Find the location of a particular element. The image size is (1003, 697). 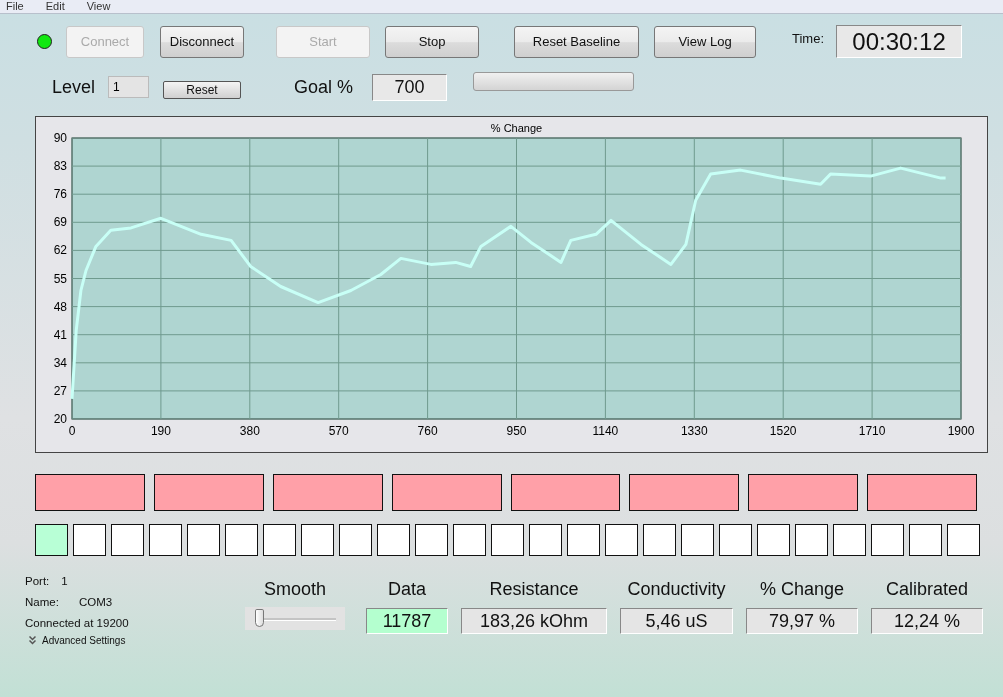

x-tick-label: 1520 is located at coordinates (783, 431).